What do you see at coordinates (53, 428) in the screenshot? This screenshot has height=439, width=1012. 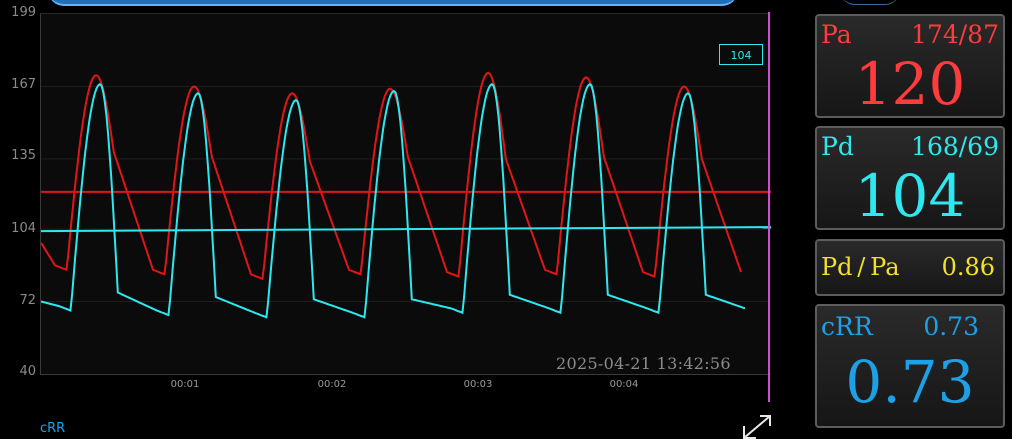 I see `crr-footer-label: cRR` at bounding box center [53, 428].